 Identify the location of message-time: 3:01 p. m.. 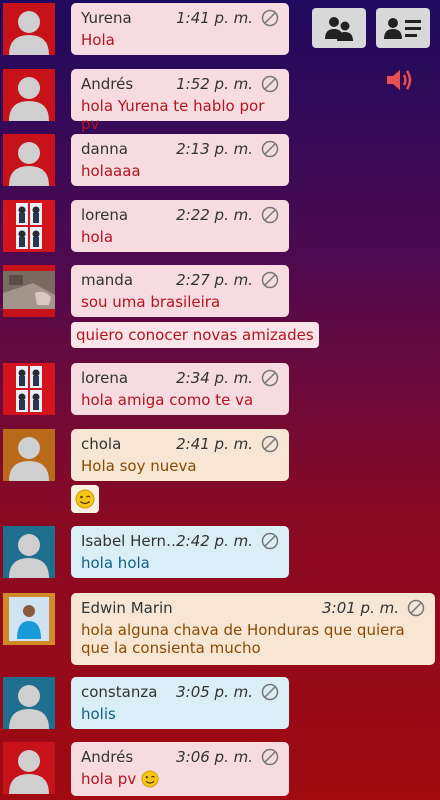
(360, 608).